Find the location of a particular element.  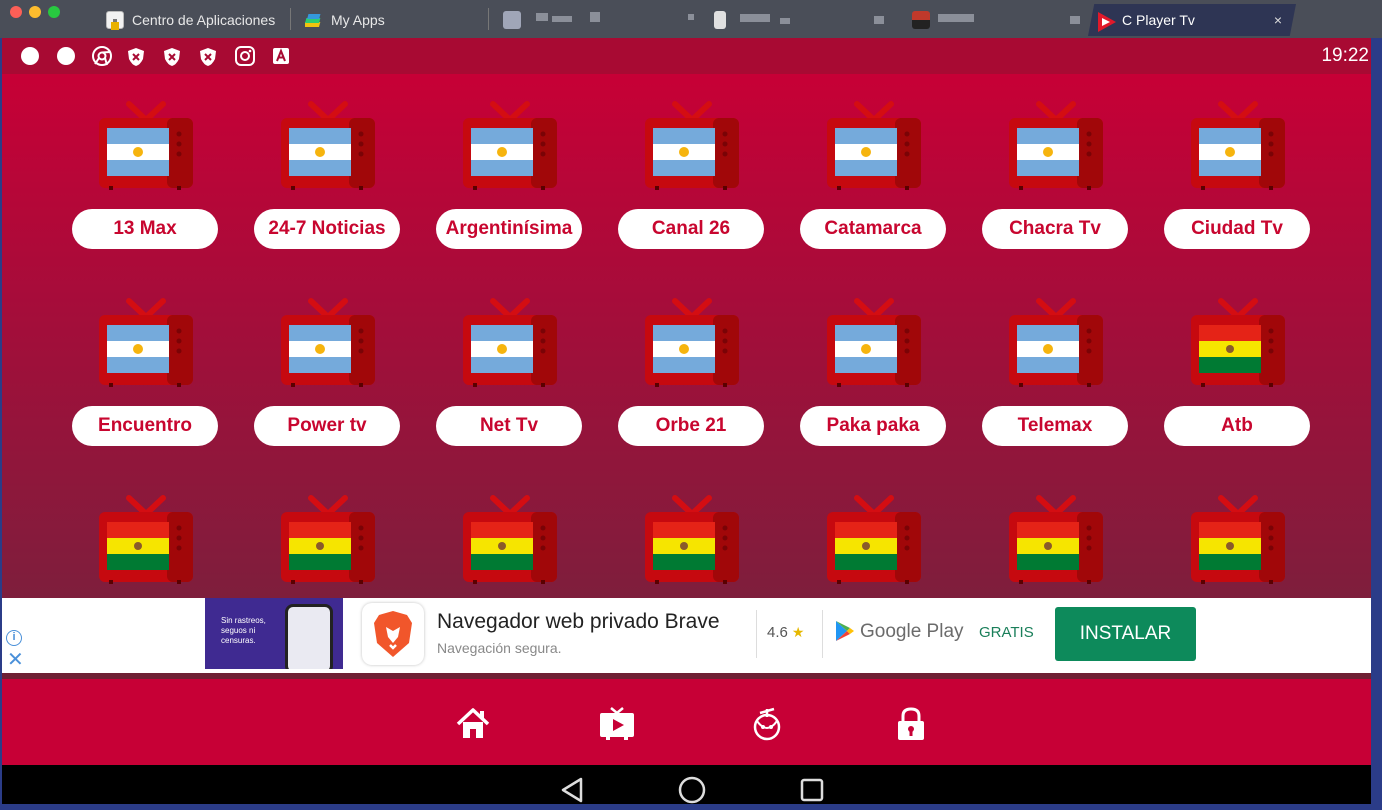

ad-info-icon: i is located at coordinates (14, 638).